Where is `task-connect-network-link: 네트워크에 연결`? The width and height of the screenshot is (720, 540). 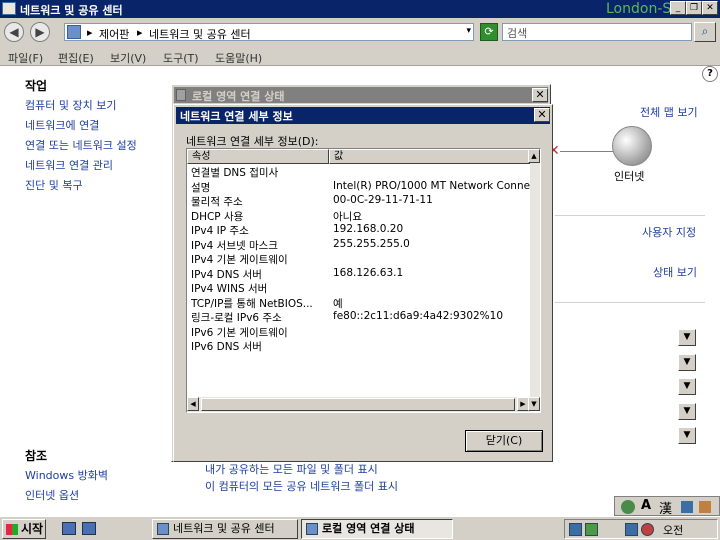 task-connect-network-link: 네트워크에 연결 is located at coordinates (62, 125).